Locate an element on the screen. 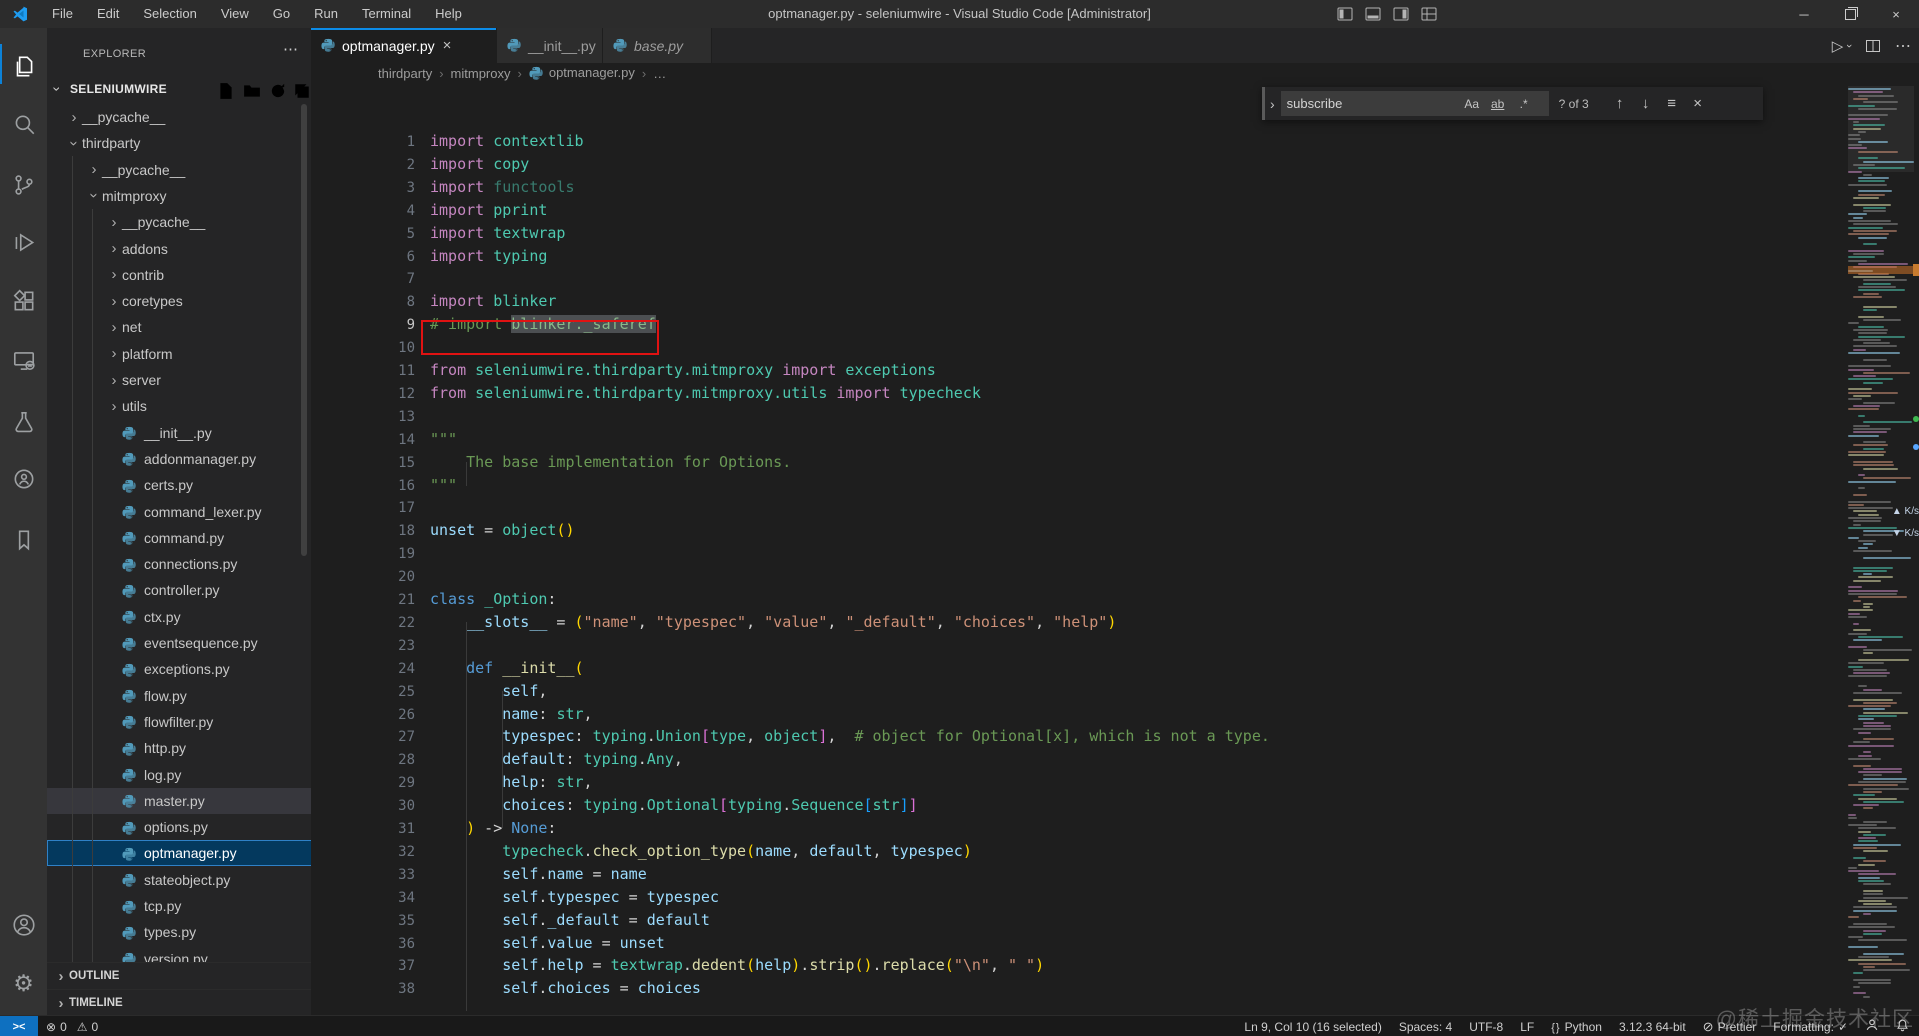  menu-selection: Selection is located at coordinates (169, 14).